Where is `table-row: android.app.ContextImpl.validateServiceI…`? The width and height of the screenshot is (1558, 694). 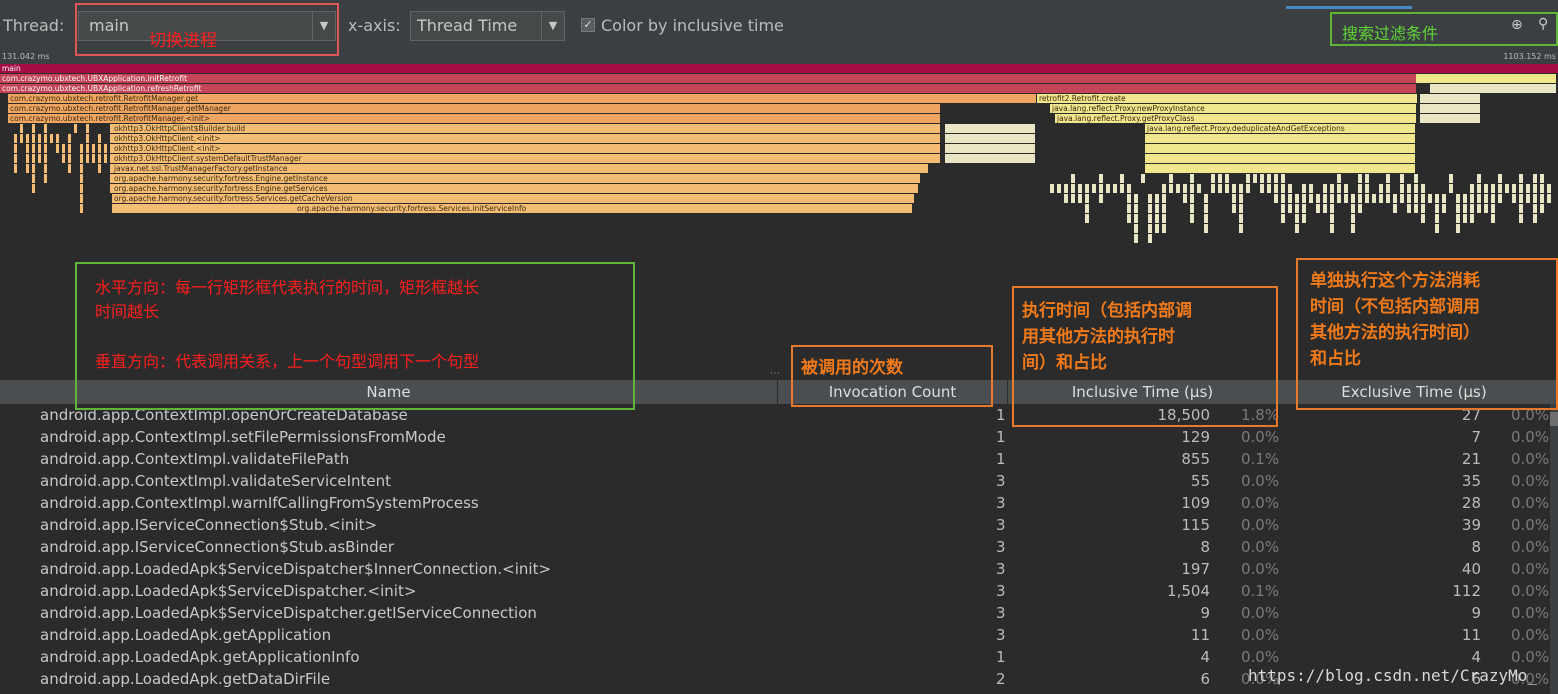 table-row: android.app.ContextImpl.validateServiceI… is located at coordinates (779, 481).